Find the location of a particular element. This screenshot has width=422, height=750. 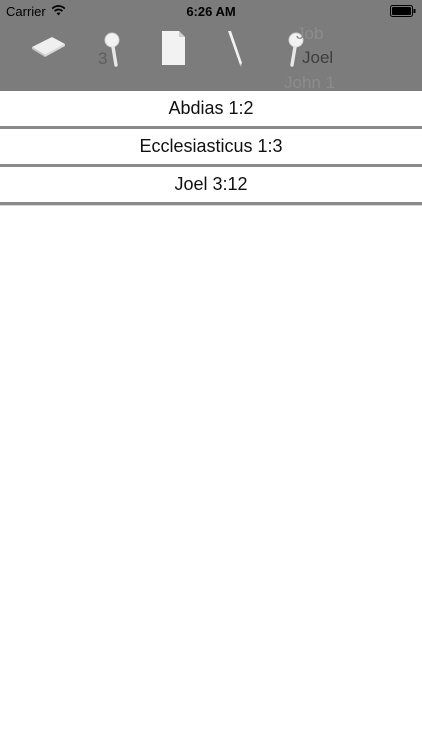

battery-icon is located at coordinates (403, 11).